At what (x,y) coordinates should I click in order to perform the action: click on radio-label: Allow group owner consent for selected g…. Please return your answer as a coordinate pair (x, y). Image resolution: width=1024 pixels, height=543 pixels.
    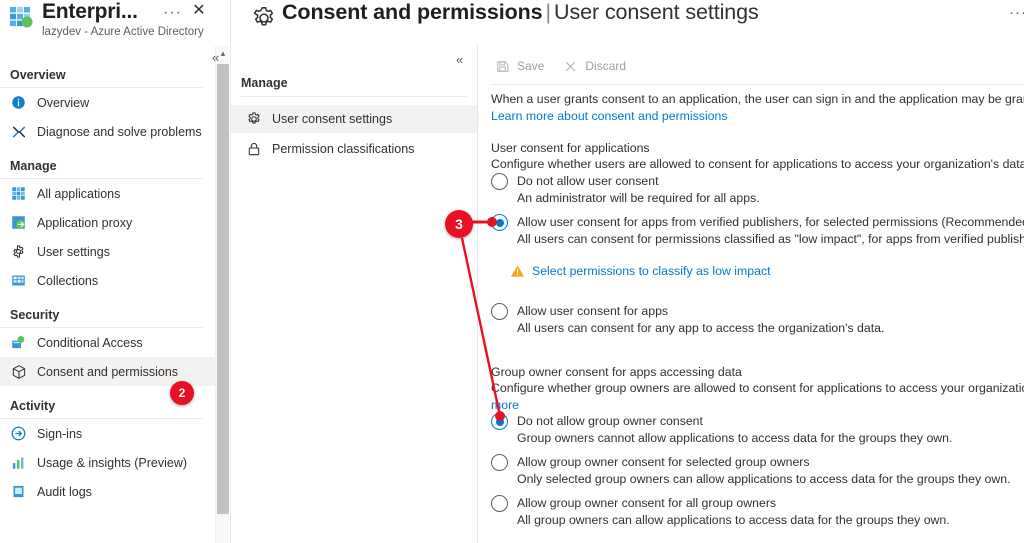
    Looking at the image, I should click on (663, 462).